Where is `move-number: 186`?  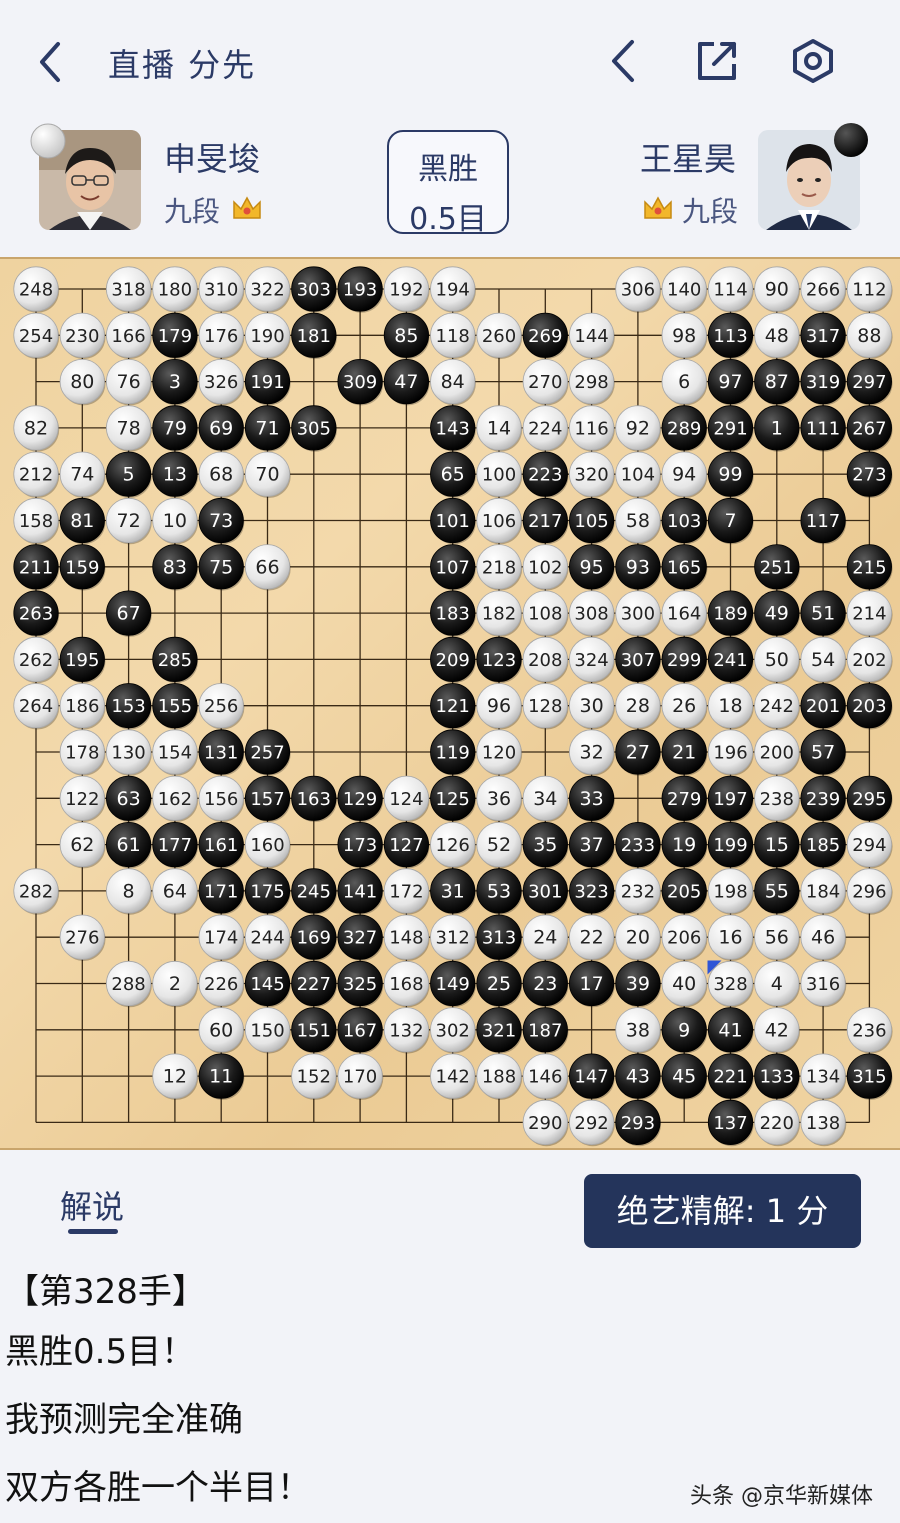 move-number: 186 is located at coordinates (82, 706).